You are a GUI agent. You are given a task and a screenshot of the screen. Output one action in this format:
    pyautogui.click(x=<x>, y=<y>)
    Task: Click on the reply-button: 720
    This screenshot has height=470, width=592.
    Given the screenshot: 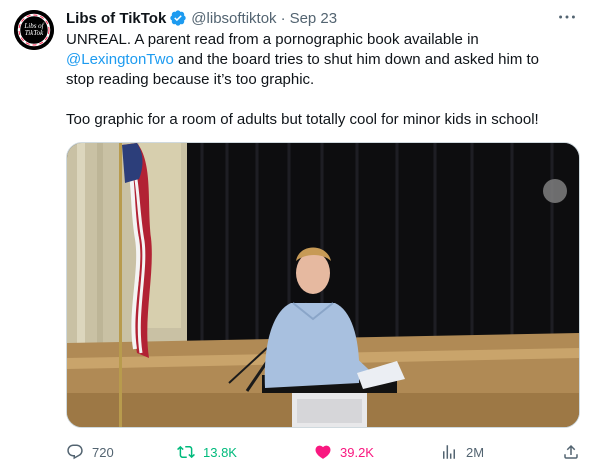 What is the action you would take?
    pyautogui.click(x=90, y=452)
    